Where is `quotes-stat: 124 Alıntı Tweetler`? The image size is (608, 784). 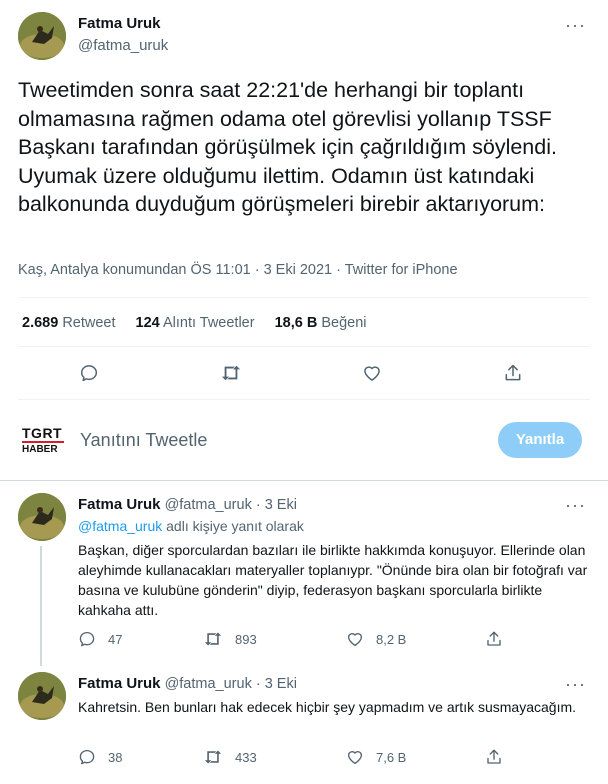 quotes-stat: 124 Alıntı Tweetler is located at coordinates (195, 323).